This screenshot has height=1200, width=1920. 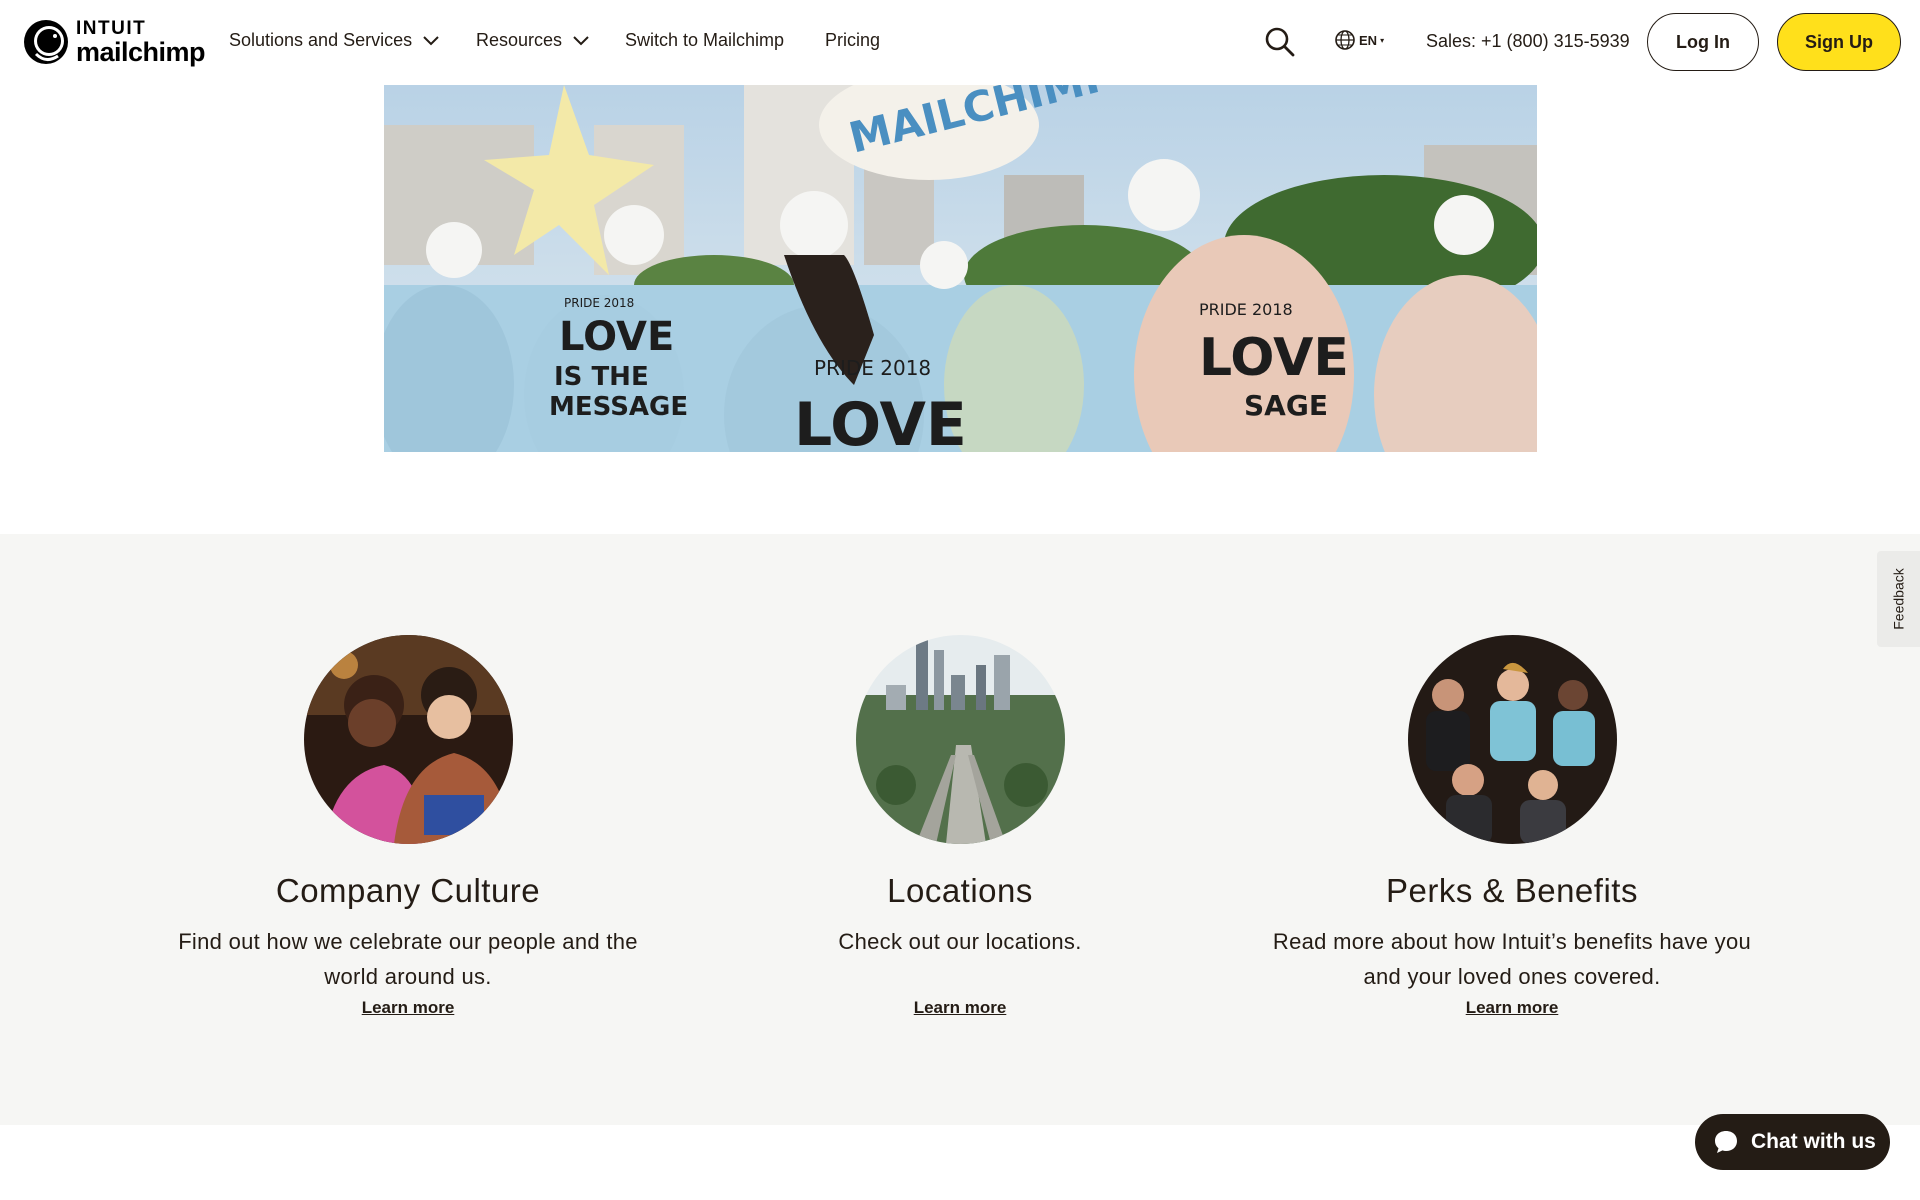 I want to click on card-description: Check out our locations., so click(x=960, y=941).